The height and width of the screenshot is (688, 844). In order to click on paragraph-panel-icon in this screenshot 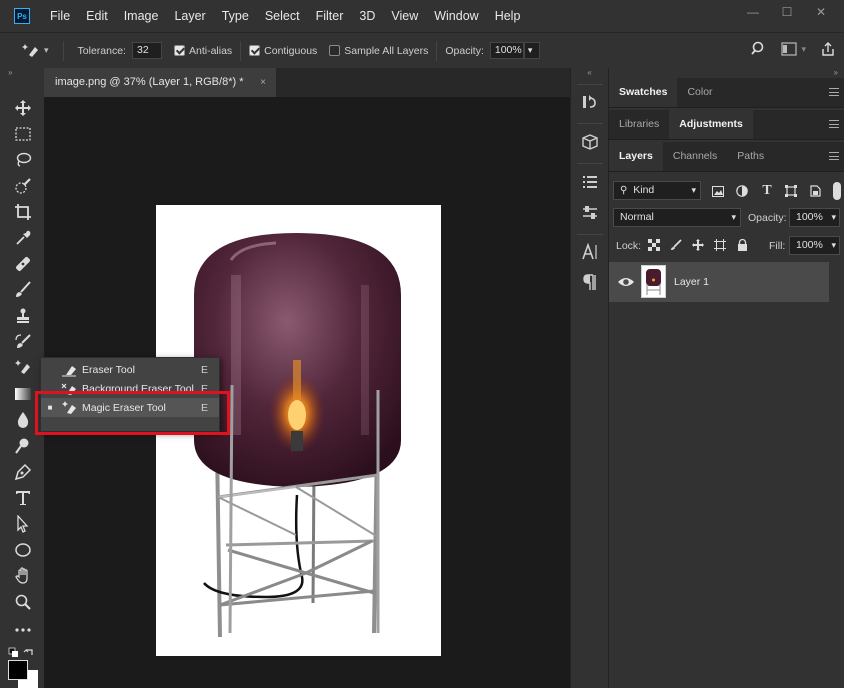, I will do `click(590, 282)`.